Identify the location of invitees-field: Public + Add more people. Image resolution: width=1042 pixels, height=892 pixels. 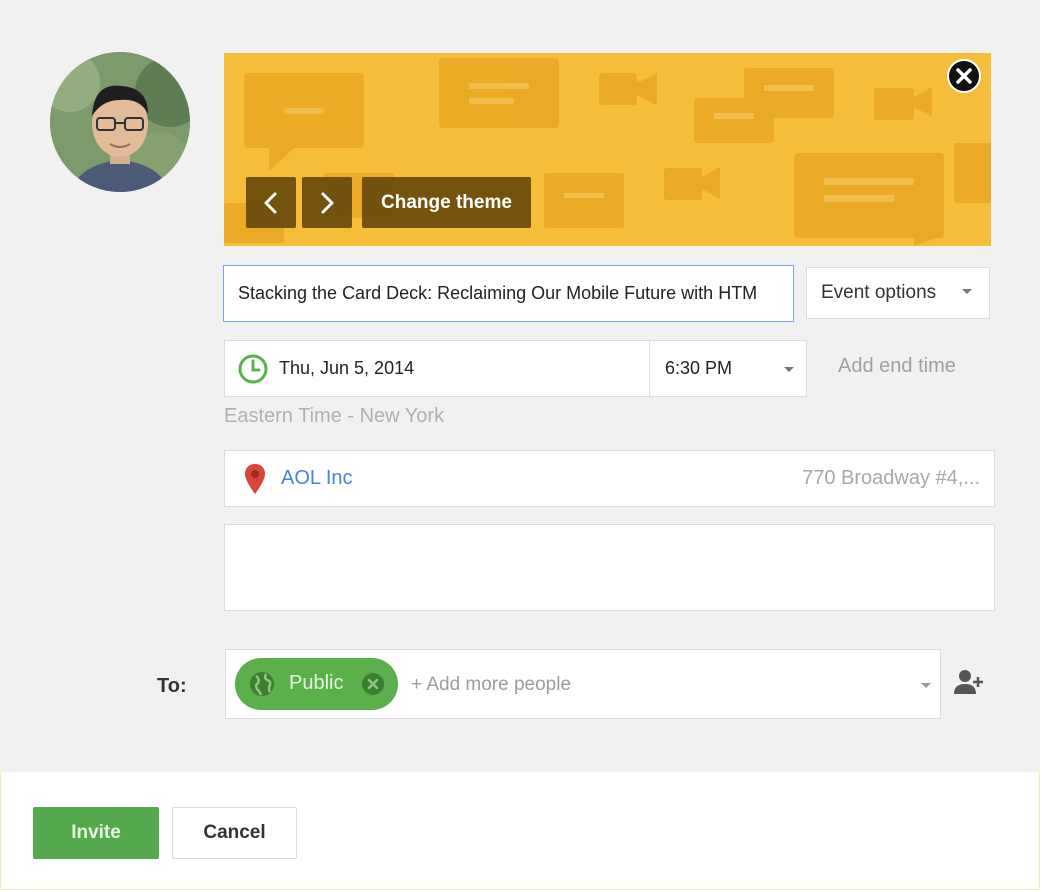
(583, 684).